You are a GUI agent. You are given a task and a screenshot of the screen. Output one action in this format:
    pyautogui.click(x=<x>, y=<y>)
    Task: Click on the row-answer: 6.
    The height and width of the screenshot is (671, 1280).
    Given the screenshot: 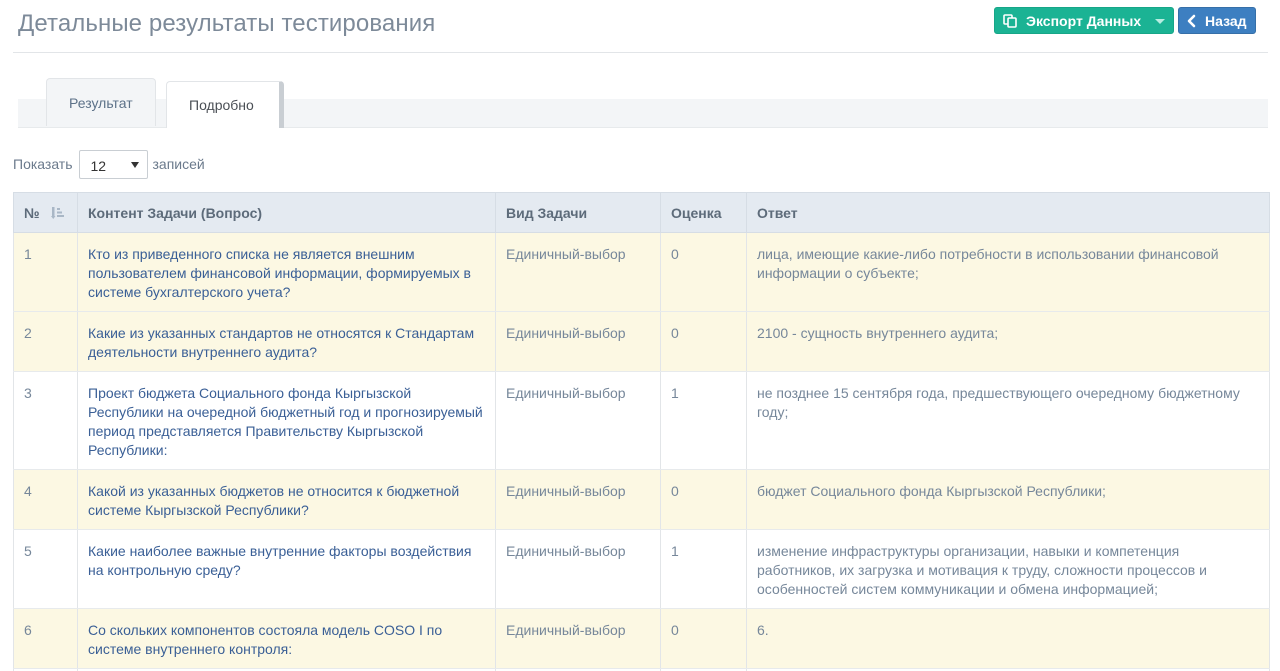 What is the action you would take?
    pyautogui.click(x=1008, y=638)
    